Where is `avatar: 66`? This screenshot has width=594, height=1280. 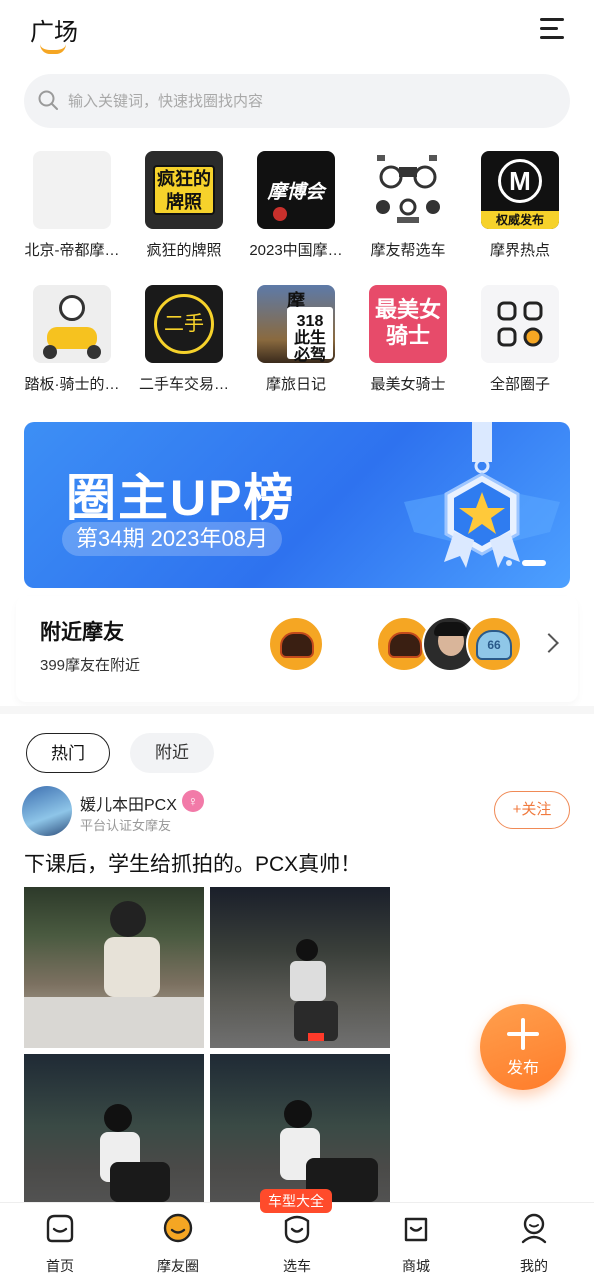
avatar: 66 is located at coordinates (494, 644).